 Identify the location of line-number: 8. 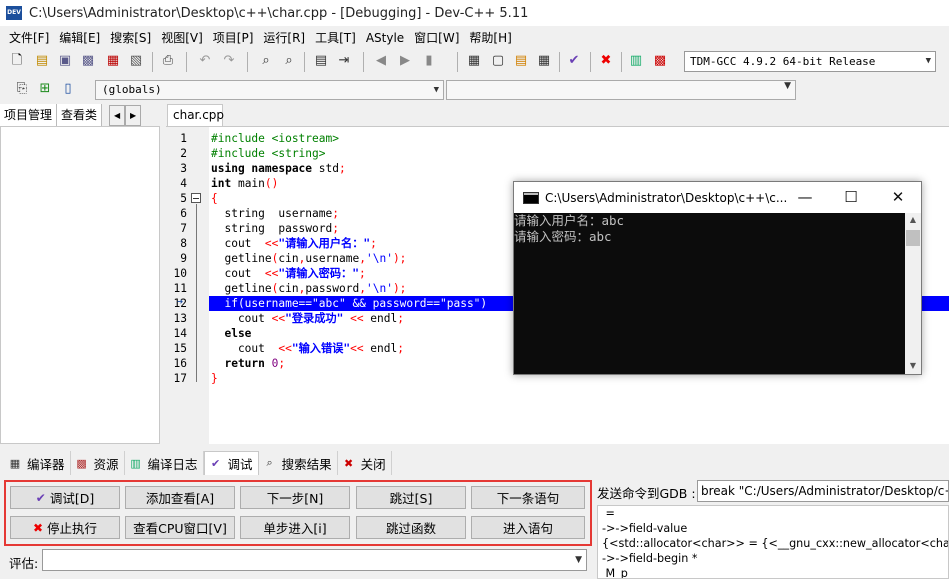
(183, 243).